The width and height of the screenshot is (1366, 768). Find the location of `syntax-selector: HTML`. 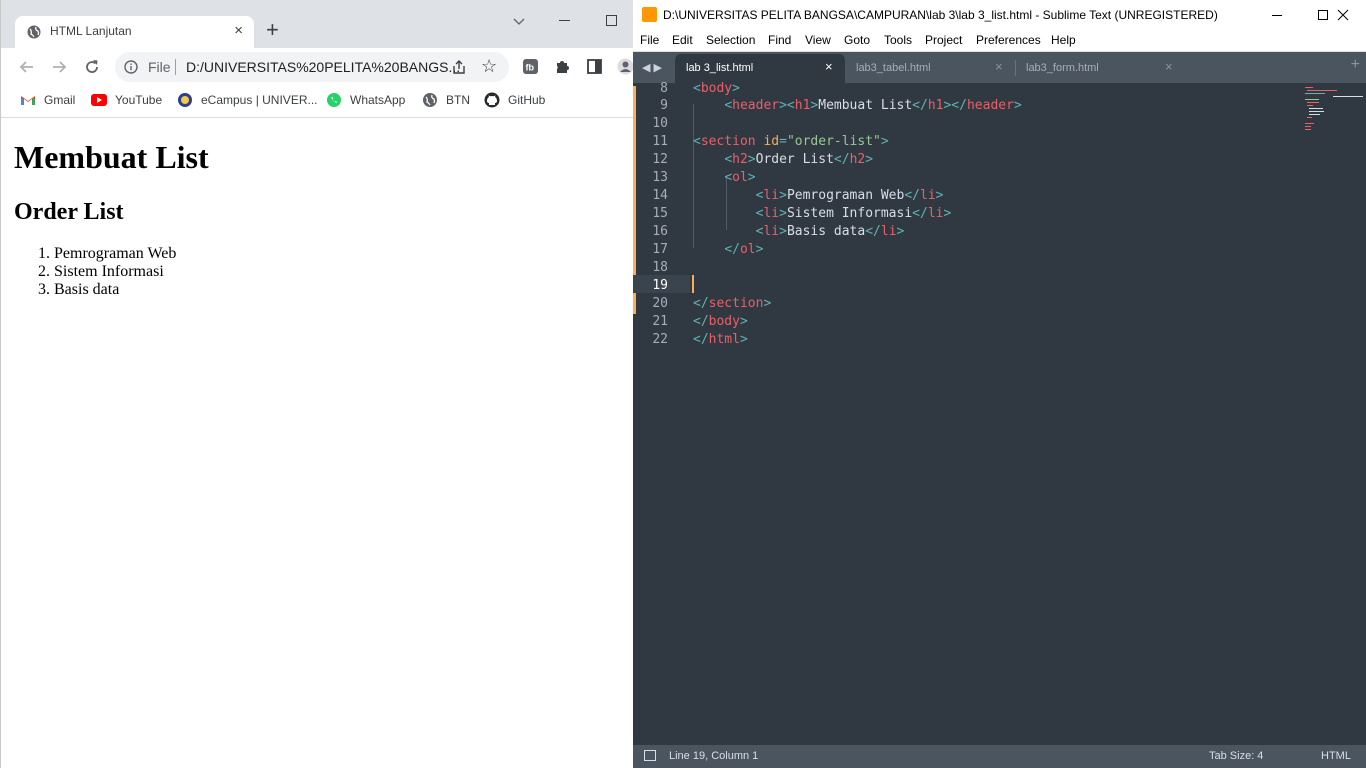

syntax-selector: HTML is located at coordinates (1336, 756).